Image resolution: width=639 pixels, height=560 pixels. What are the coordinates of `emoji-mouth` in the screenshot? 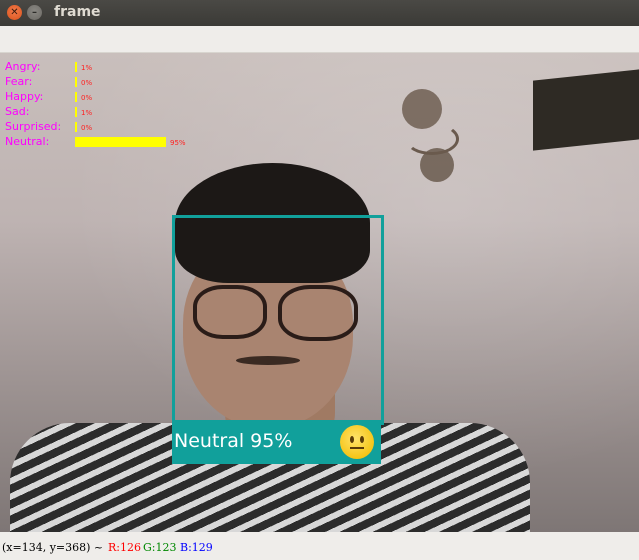 It's located at (357, 448).